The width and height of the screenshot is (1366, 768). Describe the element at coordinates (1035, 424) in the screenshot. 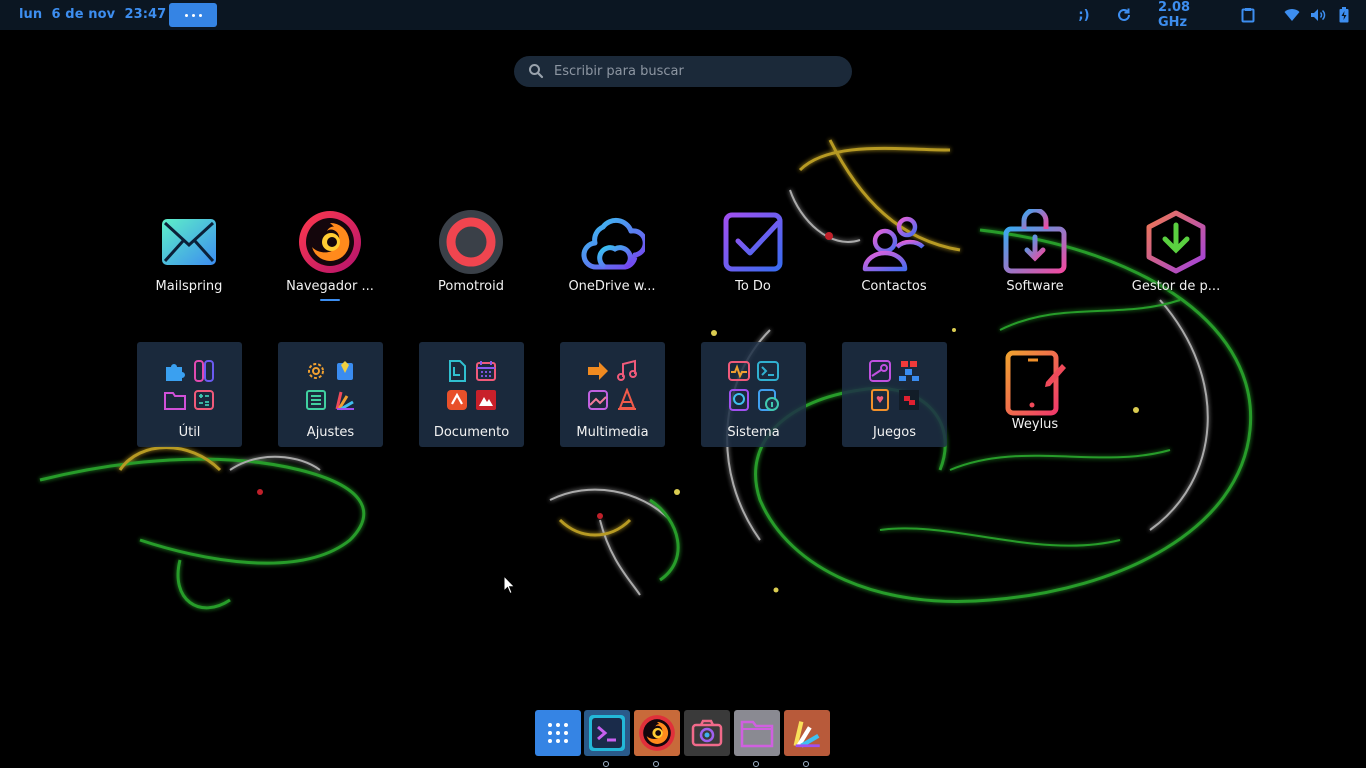

I see `app-label: Weylus` at that location.